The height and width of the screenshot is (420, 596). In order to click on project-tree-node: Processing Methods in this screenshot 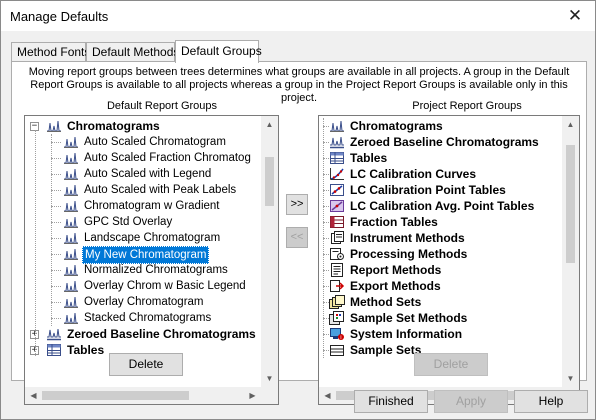, I will do `click(394, 254)`.